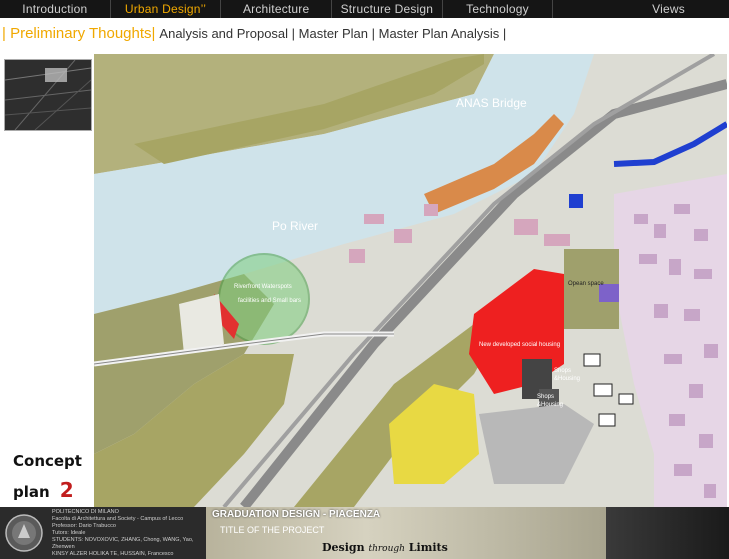 This screenshot has height=559, width=729. Describe the element at coordinates (491, 103) in the screenshot. I see `bridge-label: ANAS Bridge` at that location.